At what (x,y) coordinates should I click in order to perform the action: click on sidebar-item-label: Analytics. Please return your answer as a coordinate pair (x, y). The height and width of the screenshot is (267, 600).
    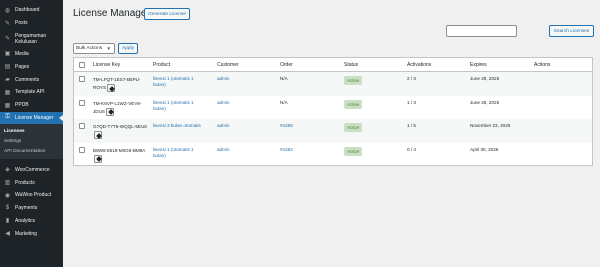
    Looking at the image, I should click on (25, 220).